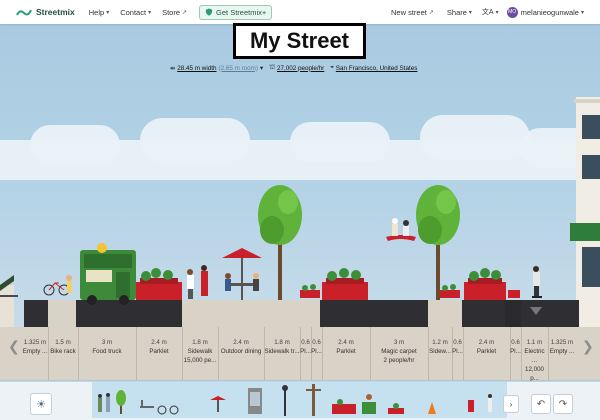 The width and height of the screenshot is (600, 420). What do you see at coordinates (121, 402) in the screenshot?
I see `palette-item-tree` at bounding box center [121, 402].